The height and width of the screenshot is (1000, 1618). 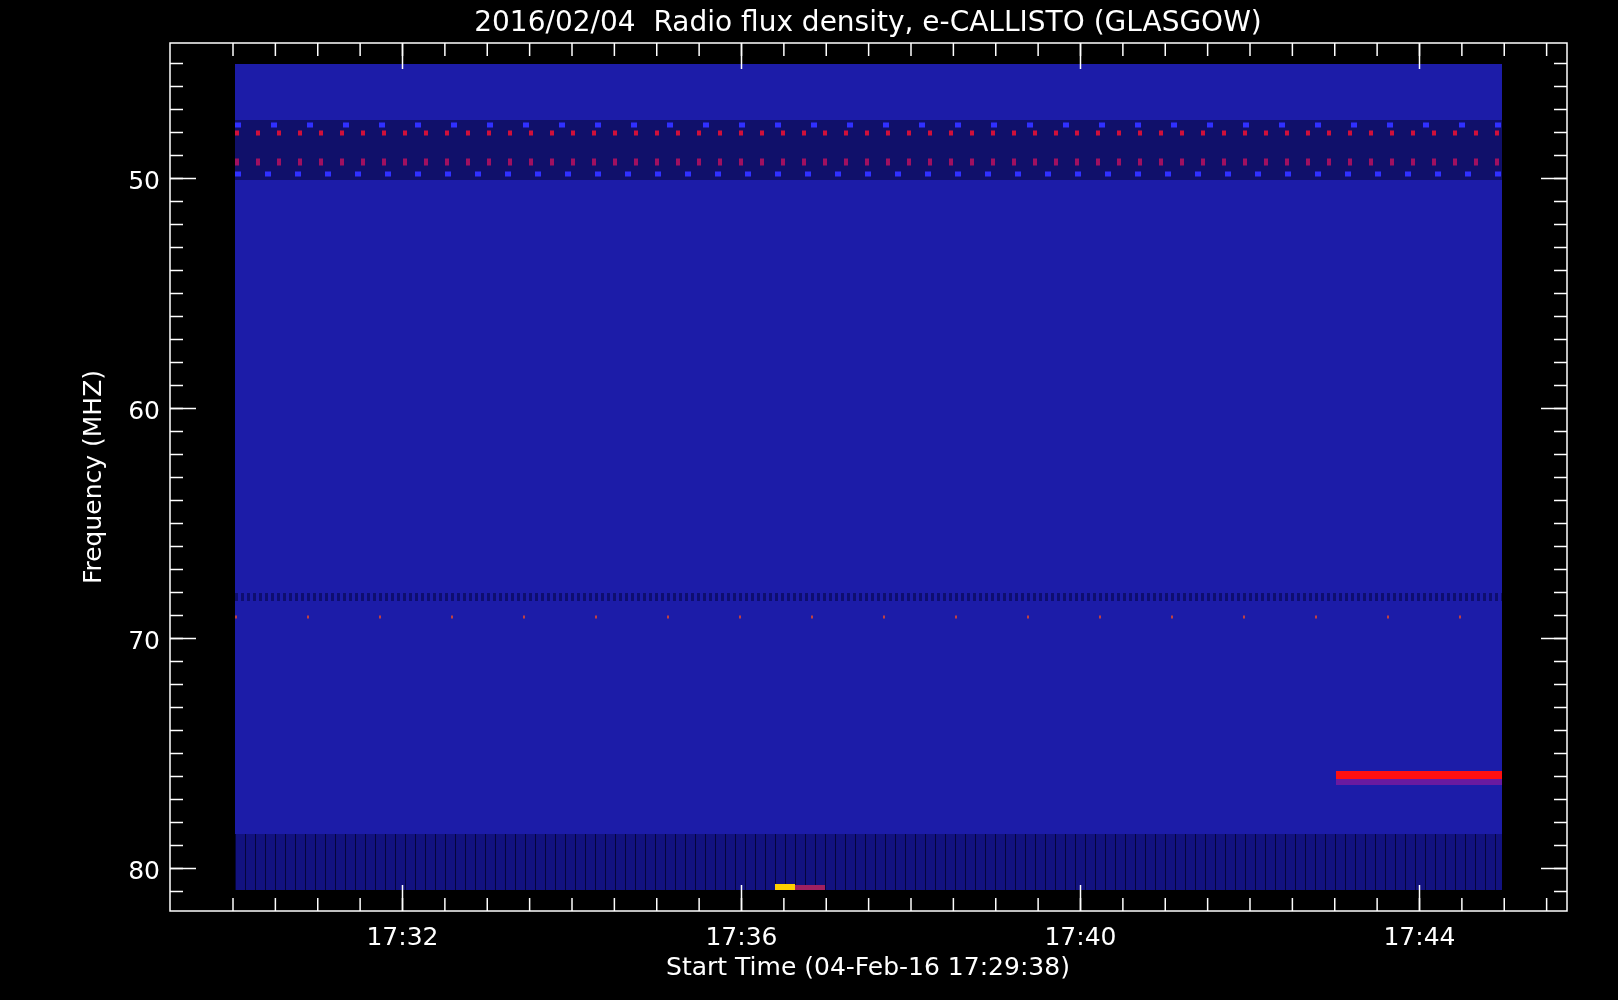 I want to click on x-axis-label: Start Time (04-Feb-16 17:29:38), so click(x=868, y=966).